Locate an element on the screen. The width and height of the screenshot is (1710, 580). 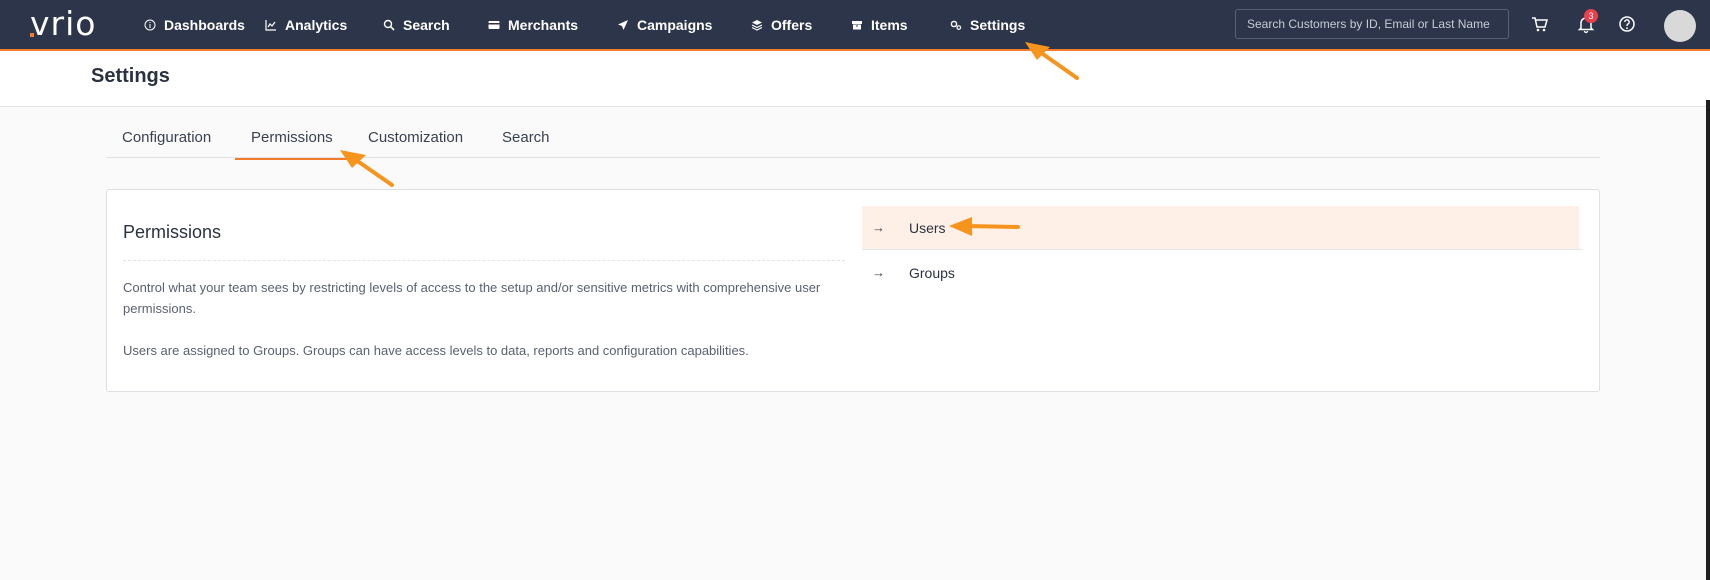
nav-offers: Offers is located at coordinates (781, 24).